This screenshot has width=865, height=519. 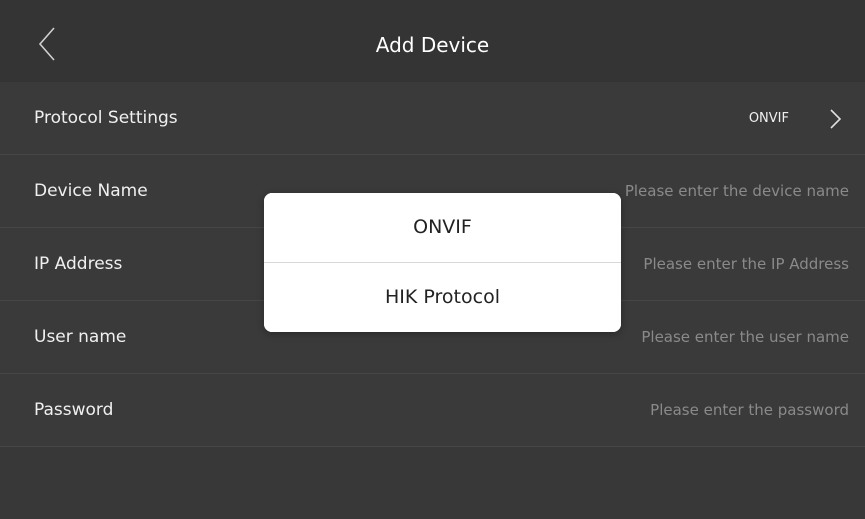 What do you see at coordinates (719, 264) in the screenshot?
I see `ip-address-input` at bounding box center [719, 264].